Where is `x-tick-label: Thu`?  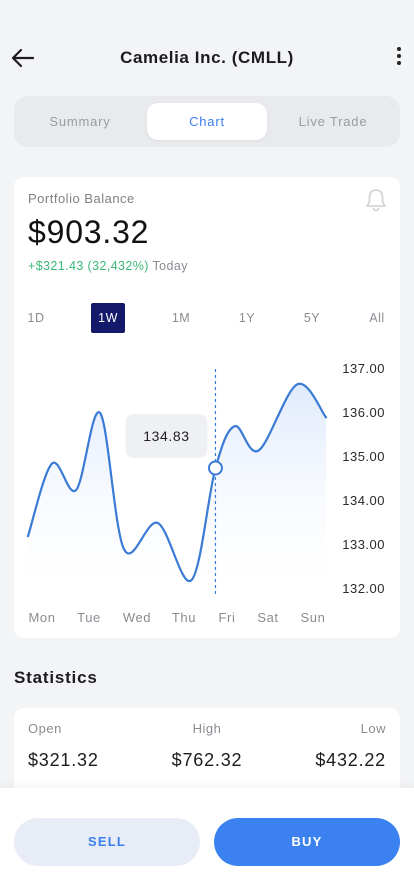 x-tick-label: Thu is located at coordinates (184, 617).